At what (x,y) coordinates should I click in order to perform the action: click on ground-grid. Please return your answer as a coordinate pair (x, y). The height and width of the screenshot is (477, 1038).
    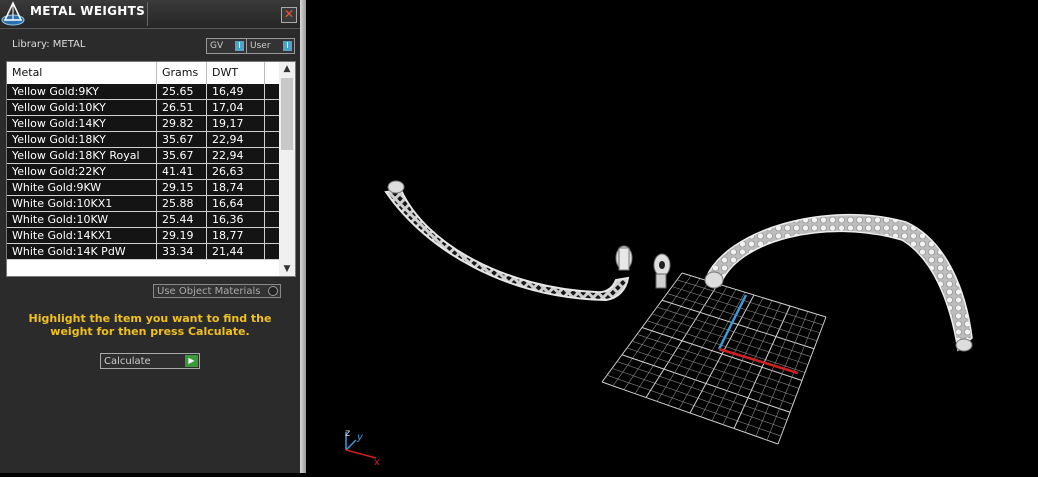
    Looking at the image, I should click on (714, 358).